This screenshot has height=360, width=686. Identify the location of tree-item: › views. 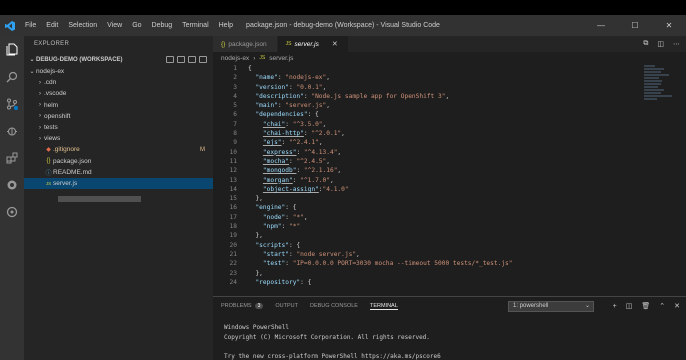
(118, 138).